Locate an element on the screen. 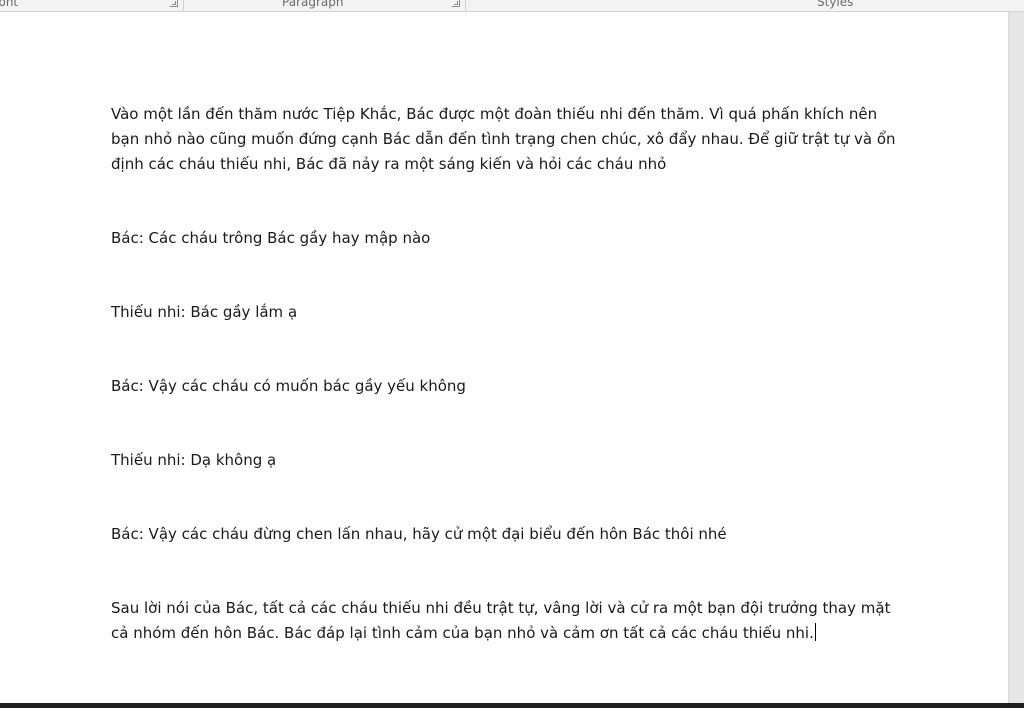  paragraph-dialog-launcher-icon is located at coordinates (456, 3).